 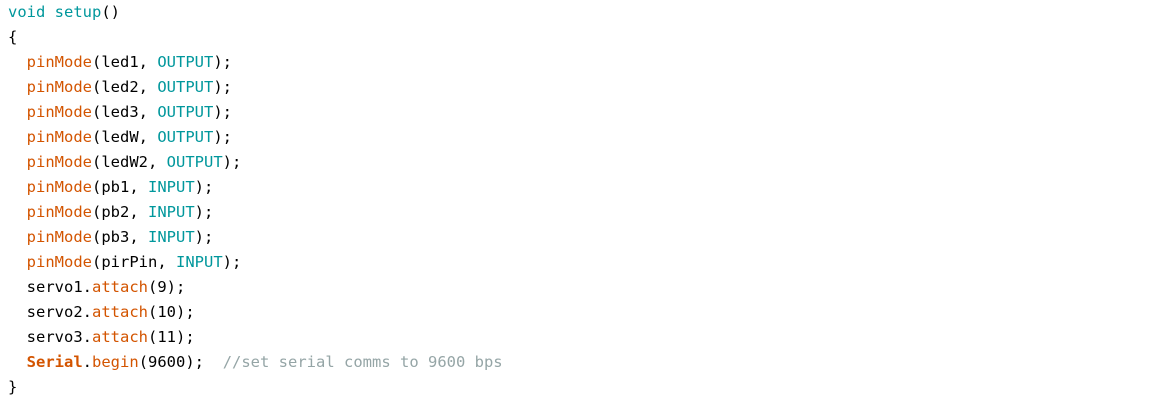 I want to click on code-text: (led1,, so click(x=125, y=62).